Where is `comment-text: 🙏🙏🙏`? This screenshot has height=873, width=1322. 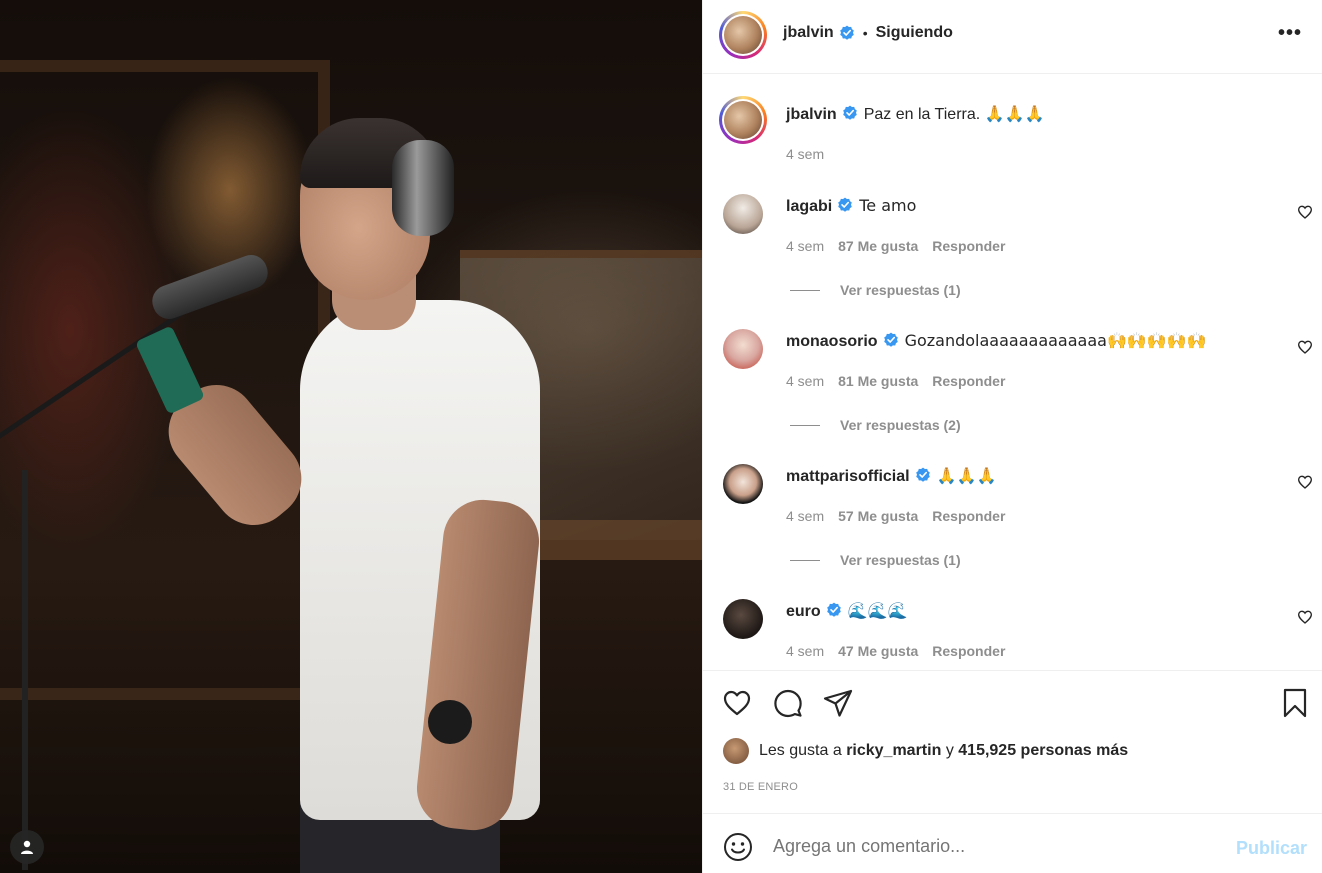
comment-text: 🙏🙏🙏 is located at coordinates (966, 475).